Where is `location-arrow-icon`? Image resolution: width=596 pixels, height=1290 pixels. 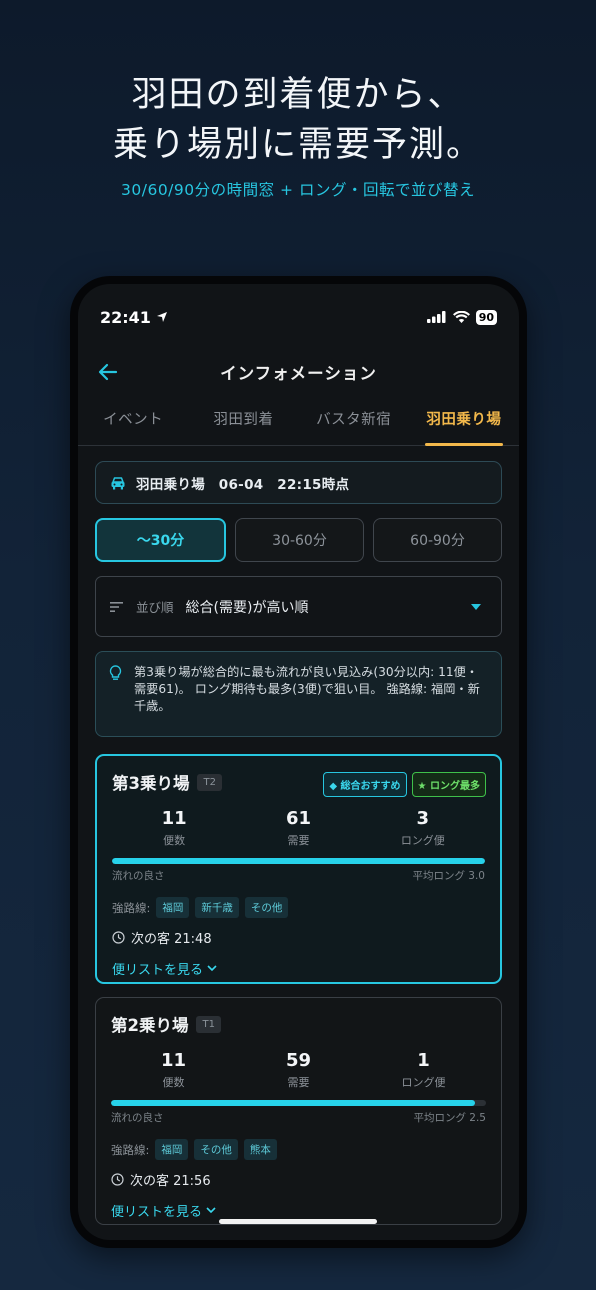 location-arrow-icon is located at coordinates (161, 317).